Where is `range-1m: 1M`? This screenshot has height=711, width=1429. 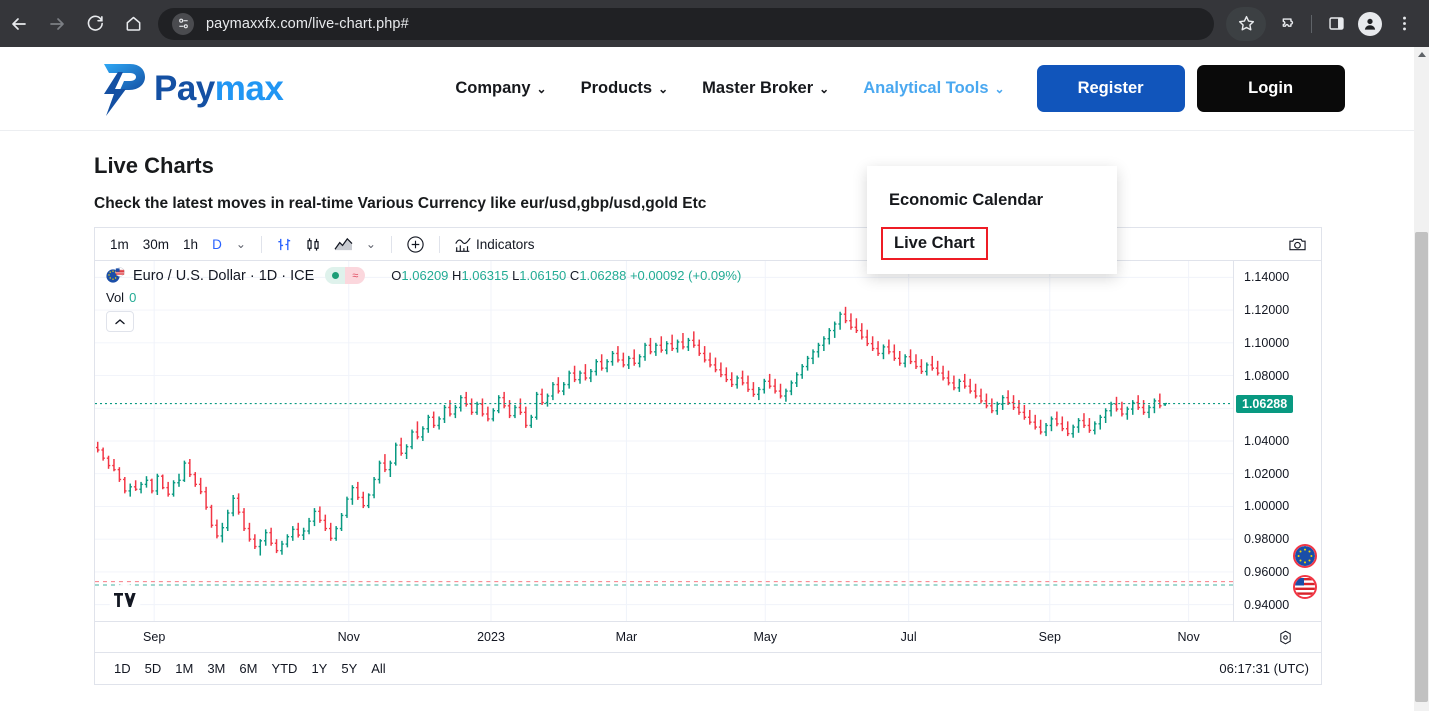
range-1m: 1M is located at coordinates (184, 668).